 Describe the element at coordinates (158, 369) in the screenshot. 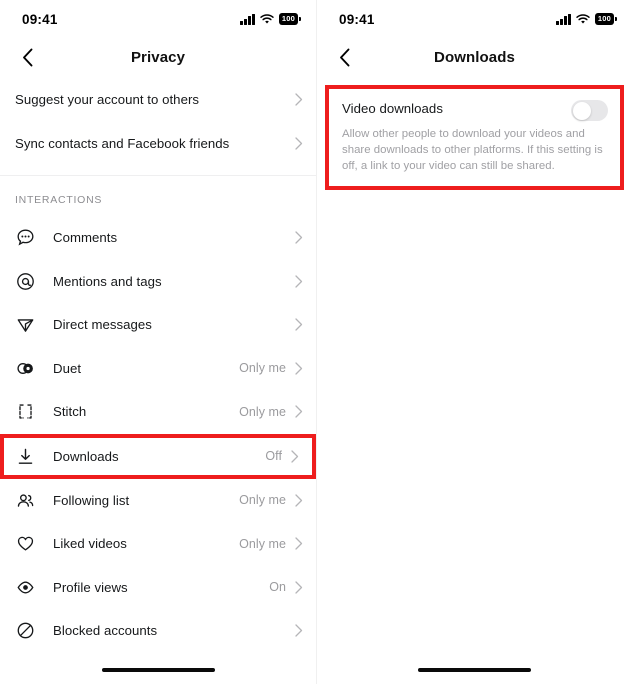

I see `list-item-duet: Duet Only me` at that location.